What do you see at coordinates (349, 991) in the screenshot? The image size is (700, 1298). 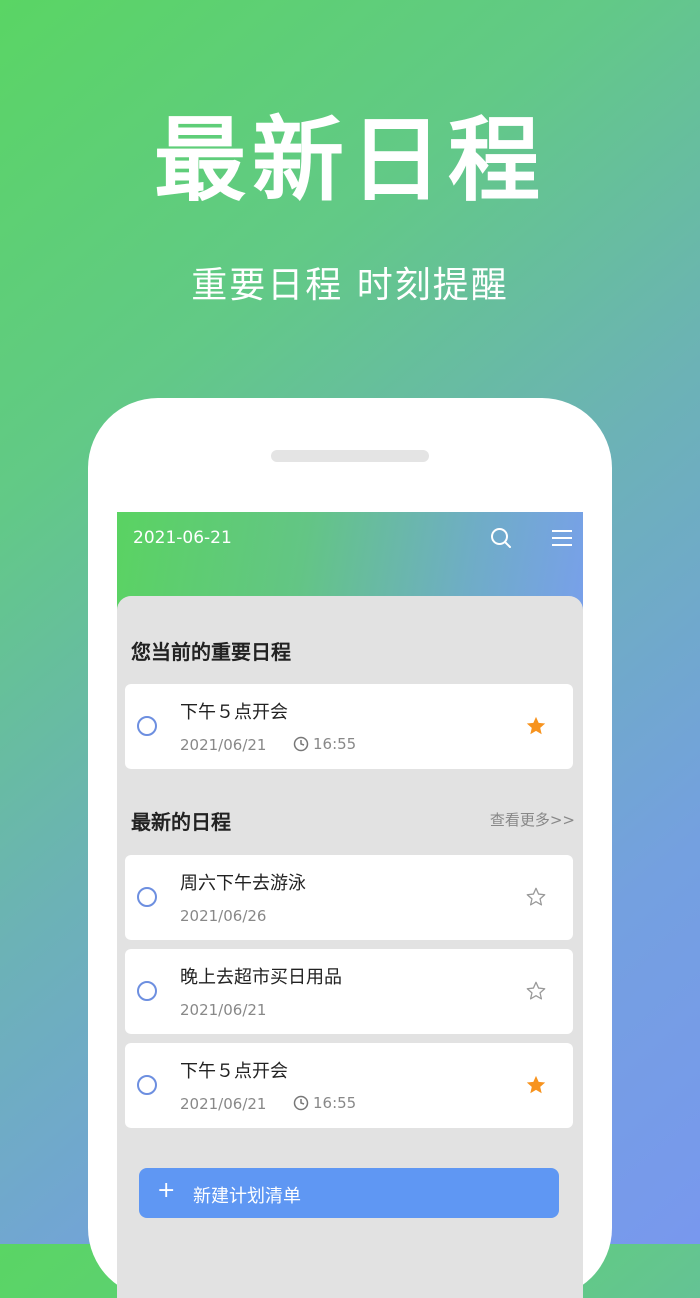 I see `schedule-card: 晚上去超市买日用品 2021/06/21` at bounding box center [349, 991].